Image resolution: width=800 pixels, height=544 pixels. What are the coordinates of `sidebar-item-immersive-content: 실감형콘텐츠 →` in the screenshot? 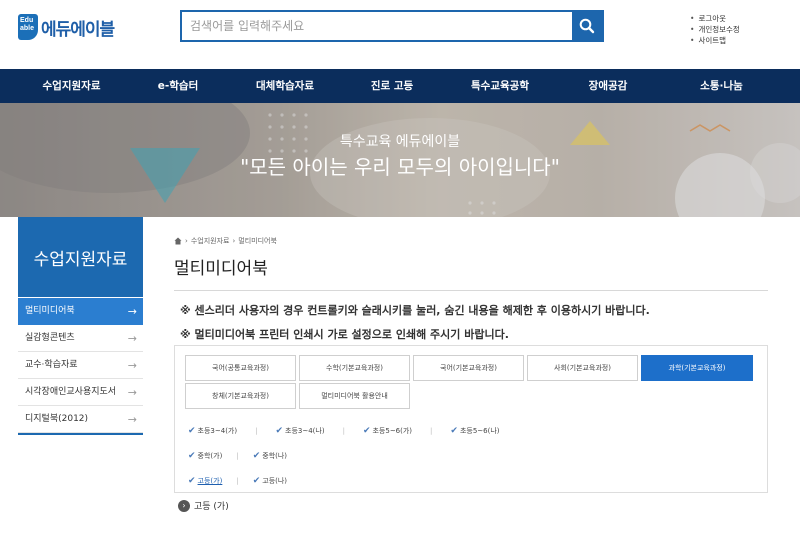 It's located at (80, 338).